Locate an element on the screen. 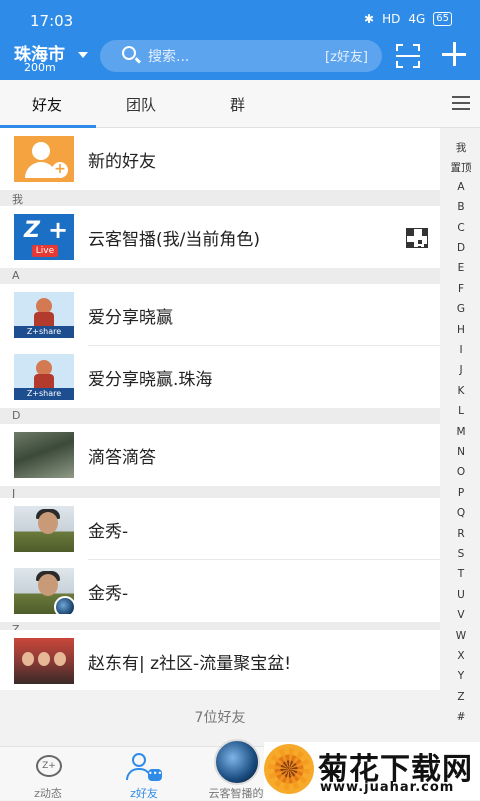 This screenshot has width=480, height=801. menu-icon is located at coordinates (461, 103).